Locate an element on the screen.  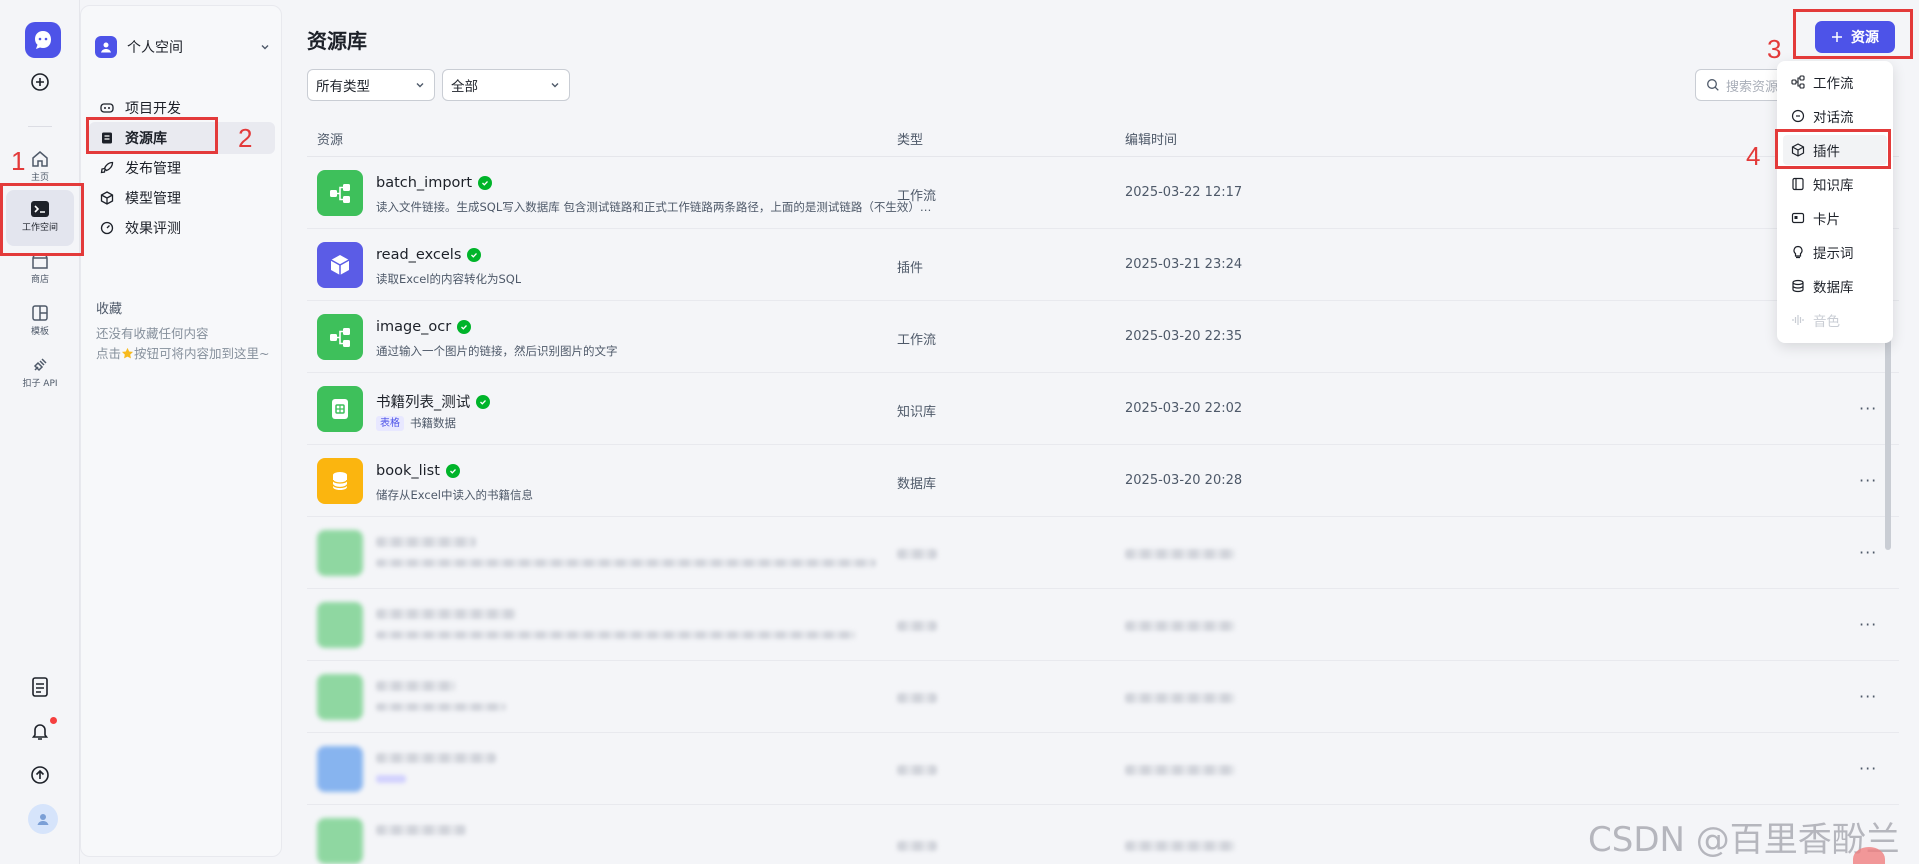
user-icon is located at coordinates (43, 819).